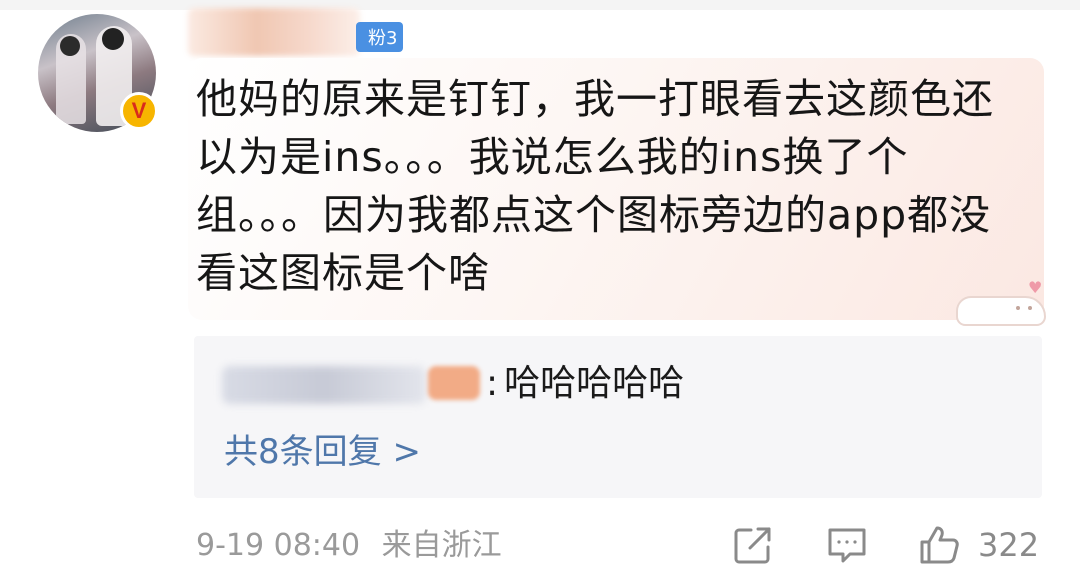 The height and width of the screenshot is (578, 1080). I want to click on comment-meta: 9-19 08:40 来自浙江, so click(349, 546).